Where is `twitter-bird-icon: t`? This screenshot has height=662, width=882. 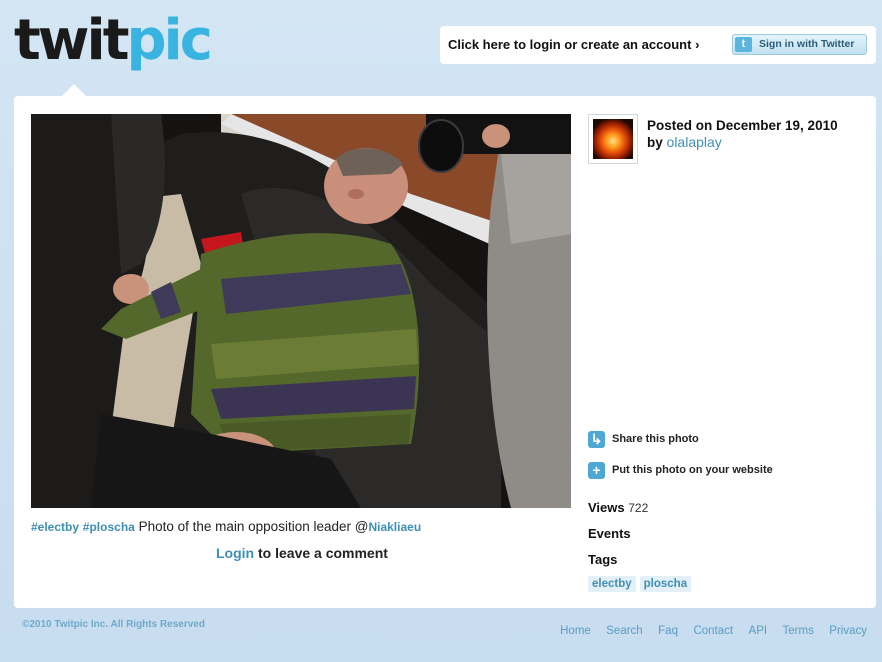 twitter-bird-icon: t is located at coordinates (743, 44).